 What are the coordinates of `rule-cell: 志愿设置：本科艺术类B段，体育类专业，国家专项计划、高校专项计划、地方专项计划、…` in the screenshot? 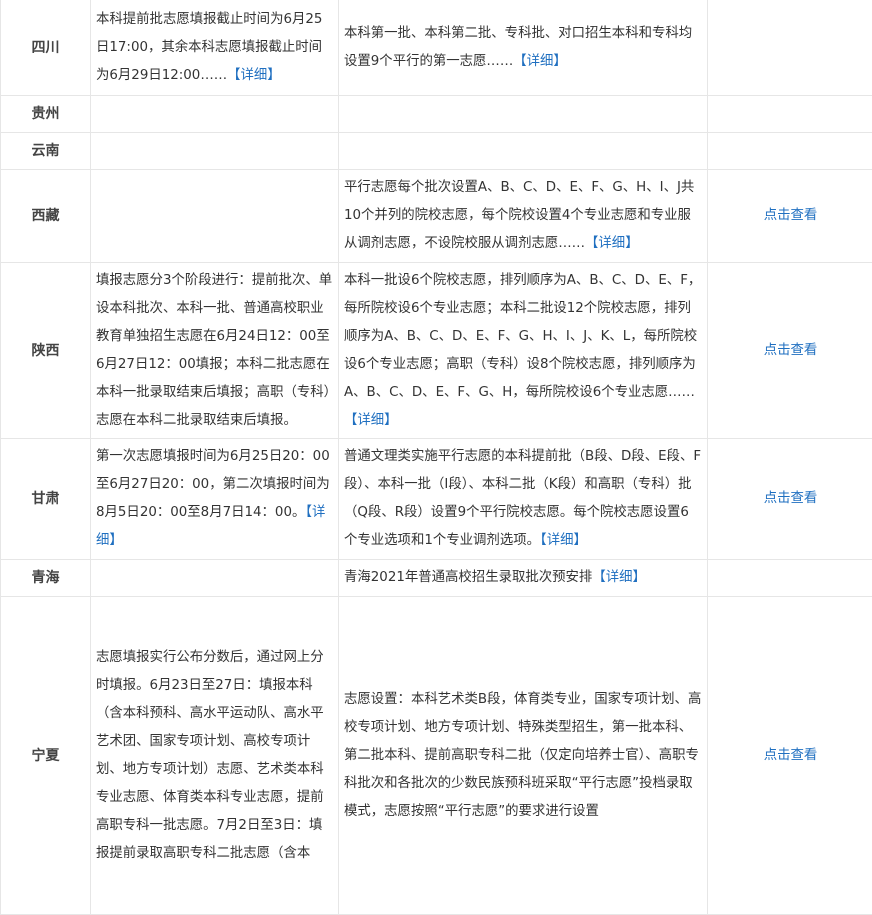 It's located at (523, 756).